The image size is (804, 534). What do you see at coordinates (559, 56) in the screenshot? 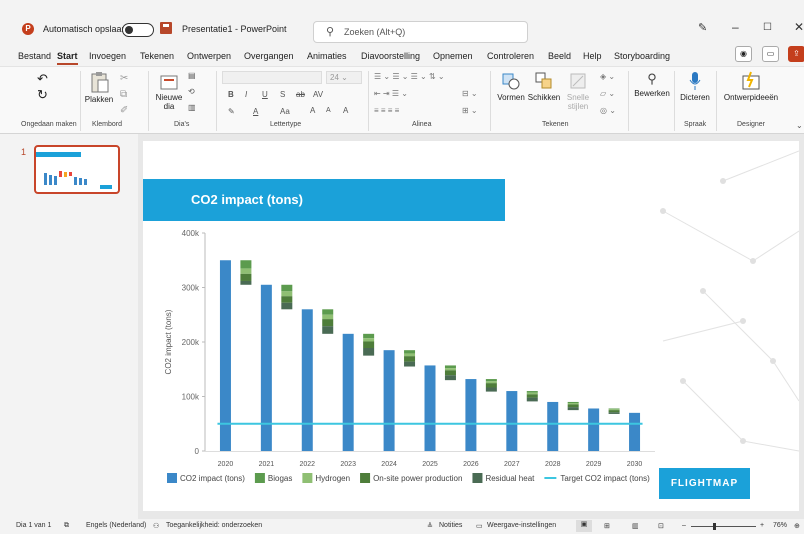
I see `tab-beeld: Beeld` at bounding box center [559, 56].